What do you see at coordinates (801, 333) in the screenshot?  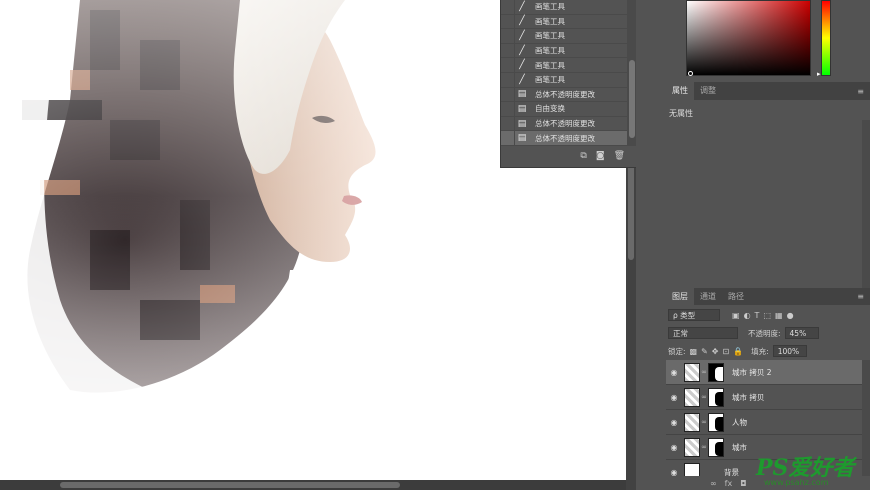 I see `opacity-input: 45%` at bounding box center [801, 333].